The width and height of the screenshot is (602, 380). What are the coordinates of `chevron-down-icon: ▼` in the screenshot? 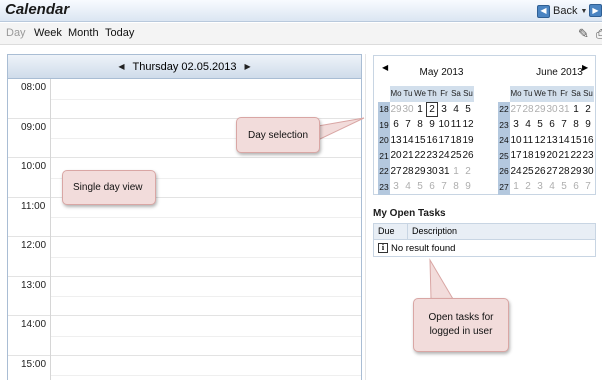 It's located at (583, 11).